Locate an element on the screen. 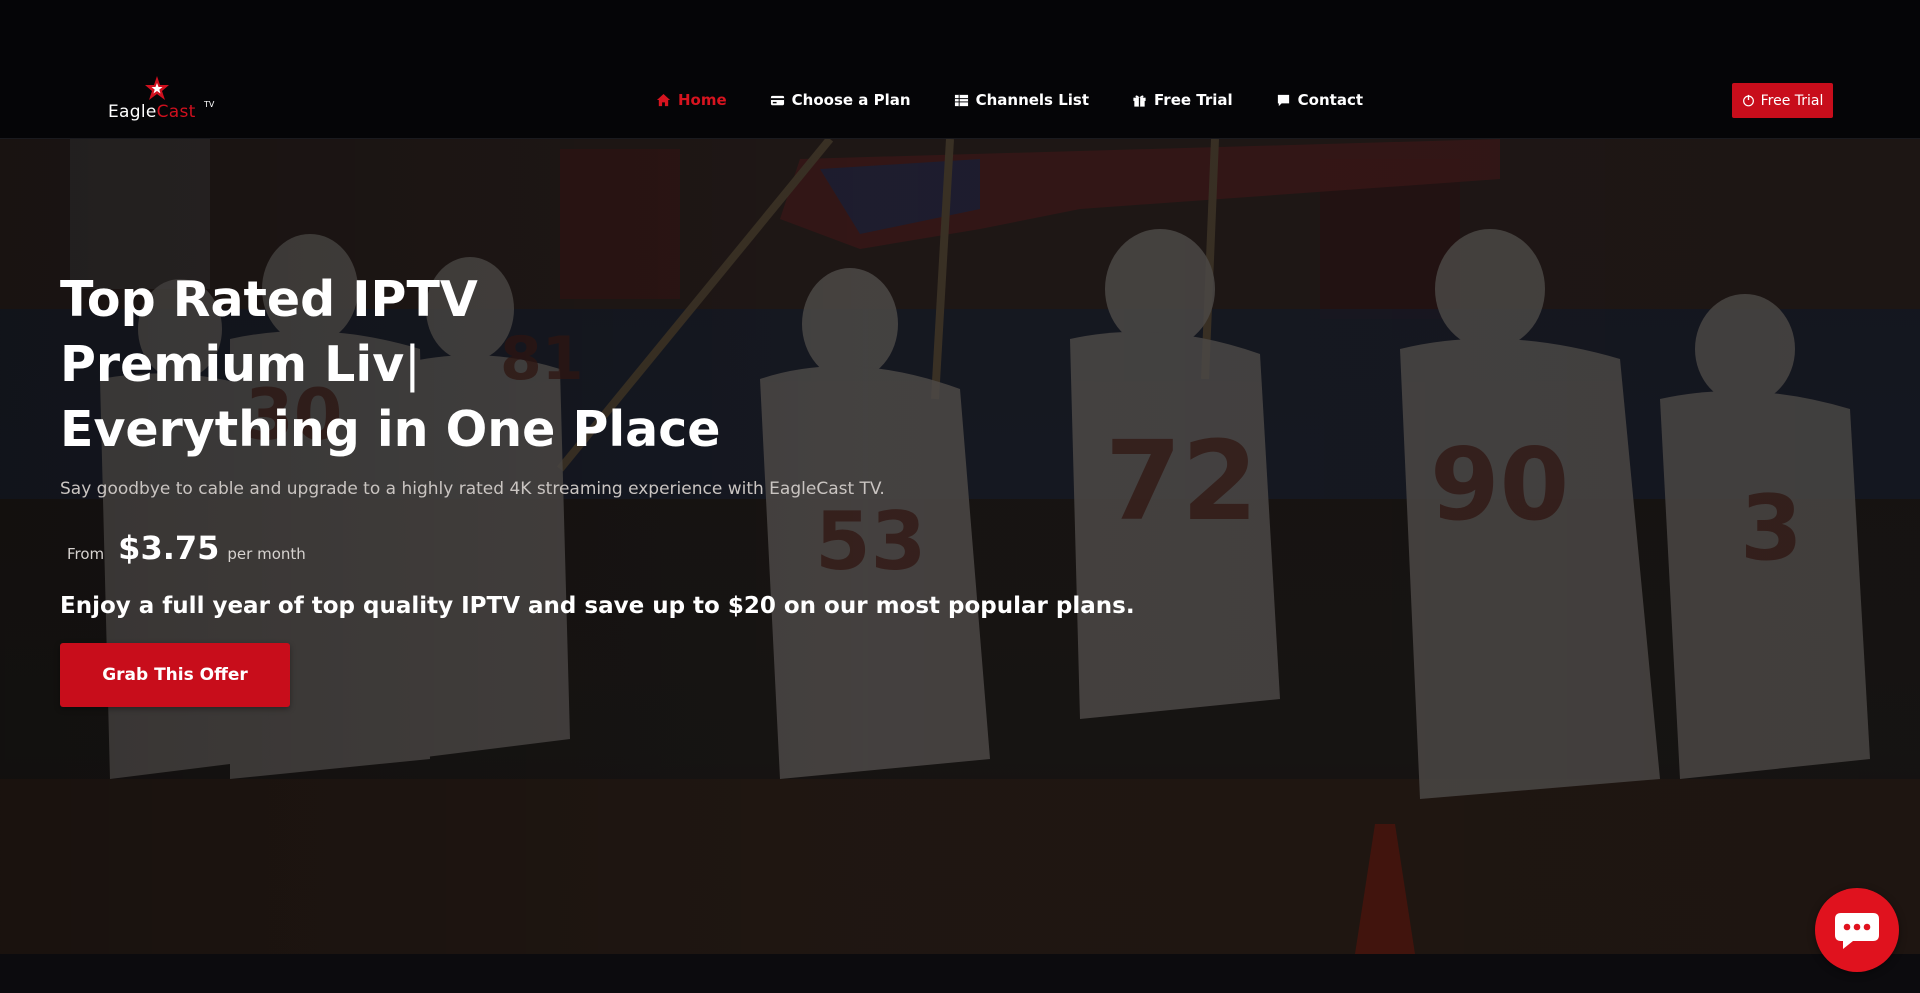 This screenshot has width=1920, height=993. chat-bubble-icon is located at coordinates (1857, 931).